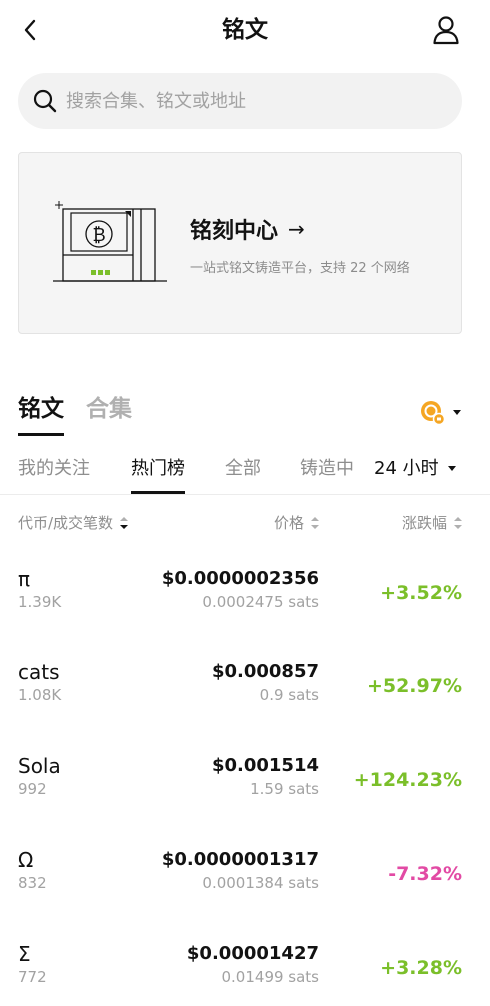 The height and width of the screenshot is (1006, 490). I want to click on price-change: +3.52%, so click(421, 593).